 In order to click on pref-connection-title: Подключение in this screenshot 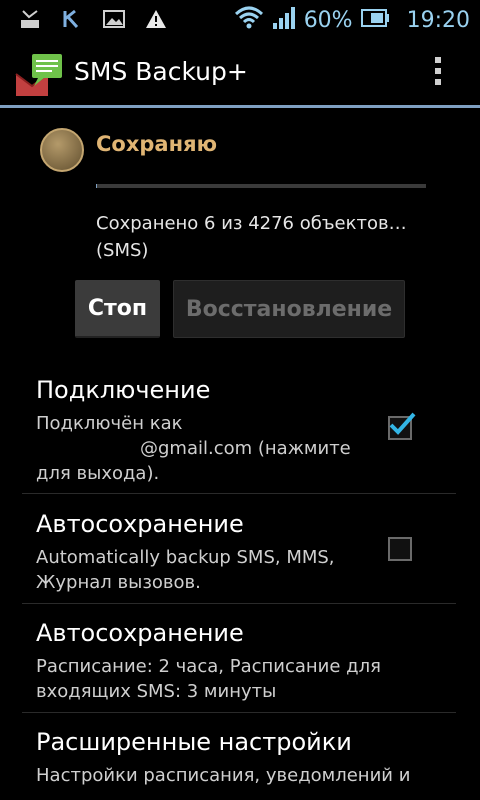, I will do `click(123, 390)`.